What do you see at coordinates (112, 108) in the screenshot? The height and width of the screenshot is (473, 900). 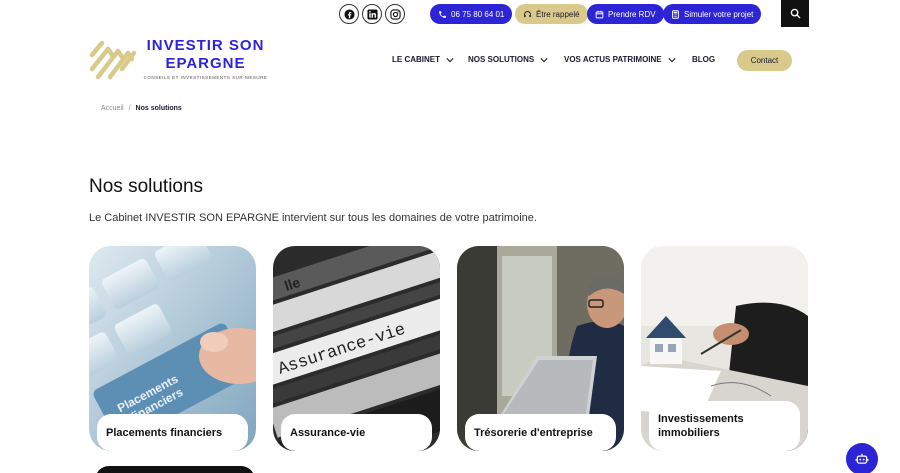 I see `breadcrumb-home: Accueil` at bounding box center [112, 108].